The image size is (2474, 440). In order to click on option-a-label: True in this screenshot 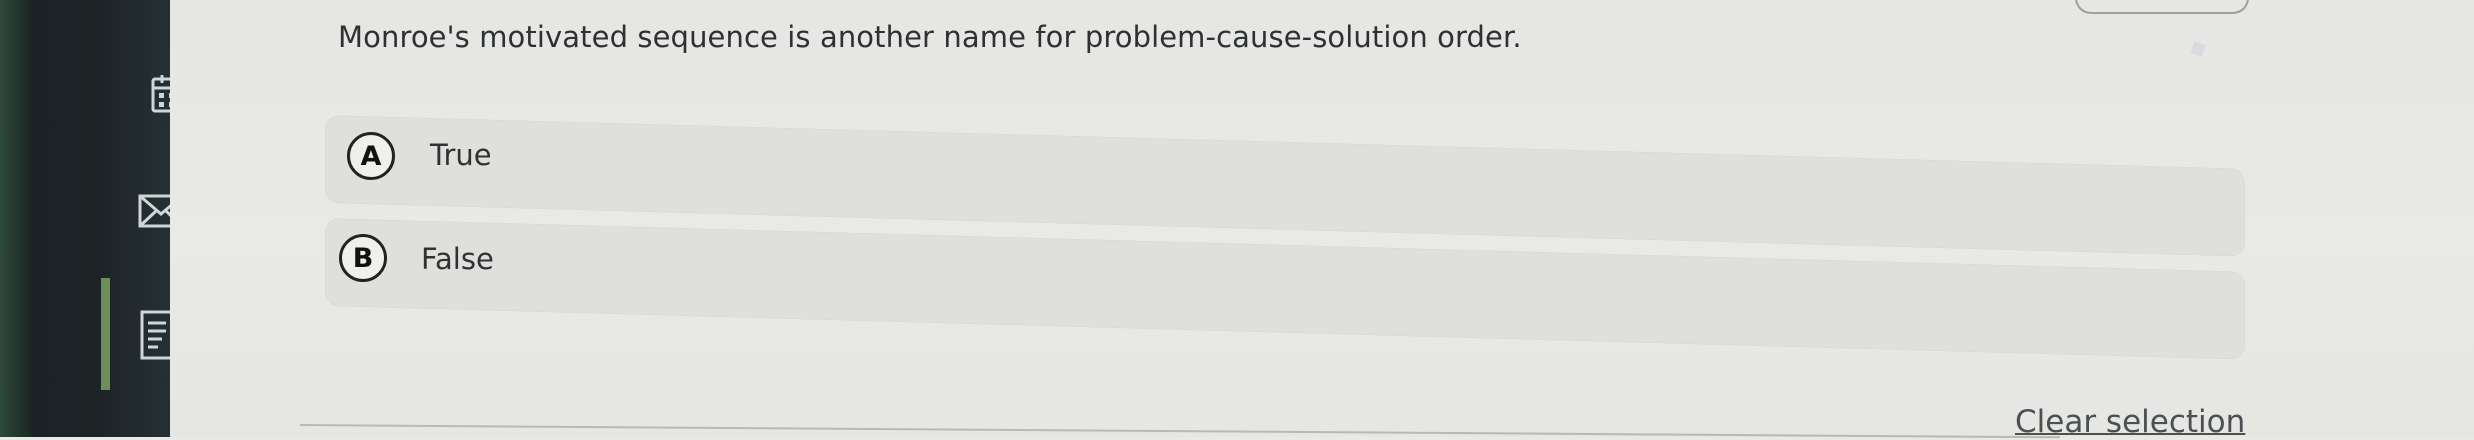, I will do `click(461, 155)`.